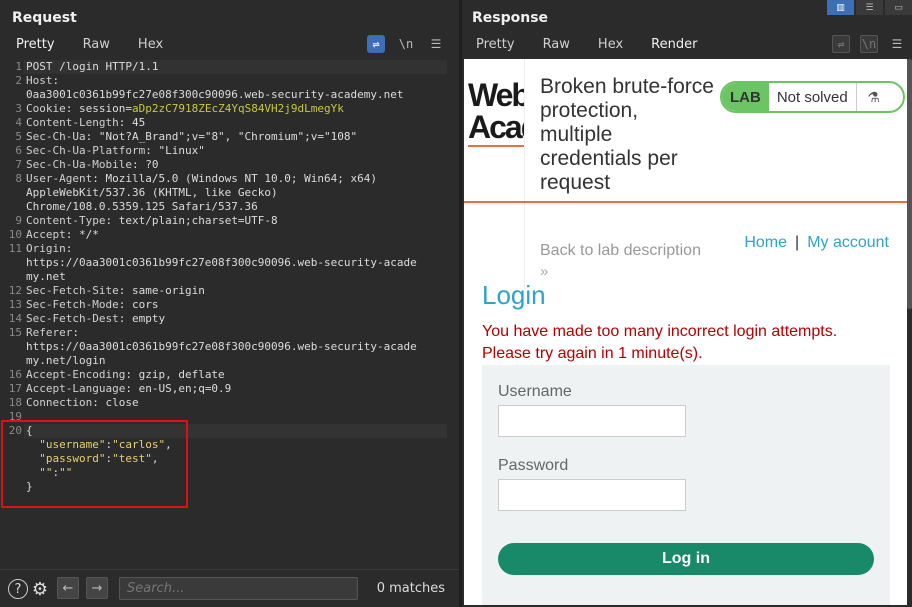 This screenshot has height=607, width=912. I want to click on top-navigation: Home | My account, so click(816, 243).